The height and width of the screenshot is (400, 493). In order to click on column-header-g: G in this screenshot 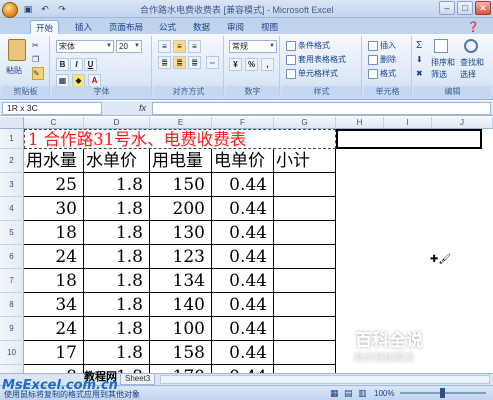, I will do `click(305, 123)`.